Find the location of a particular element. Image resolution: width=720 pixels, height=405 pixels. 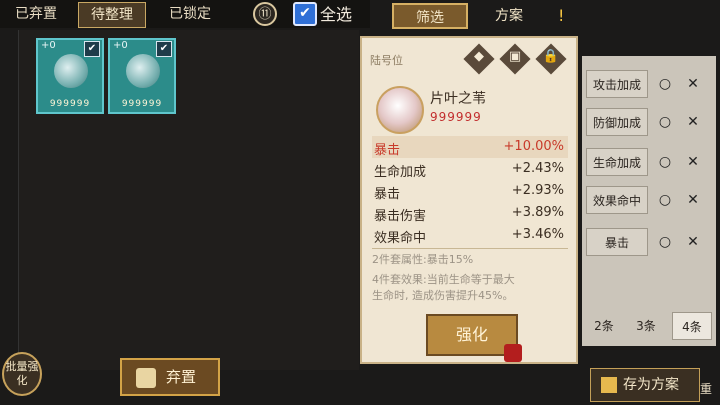

enhance-button: 强化 is located at coordinates (474, 338).